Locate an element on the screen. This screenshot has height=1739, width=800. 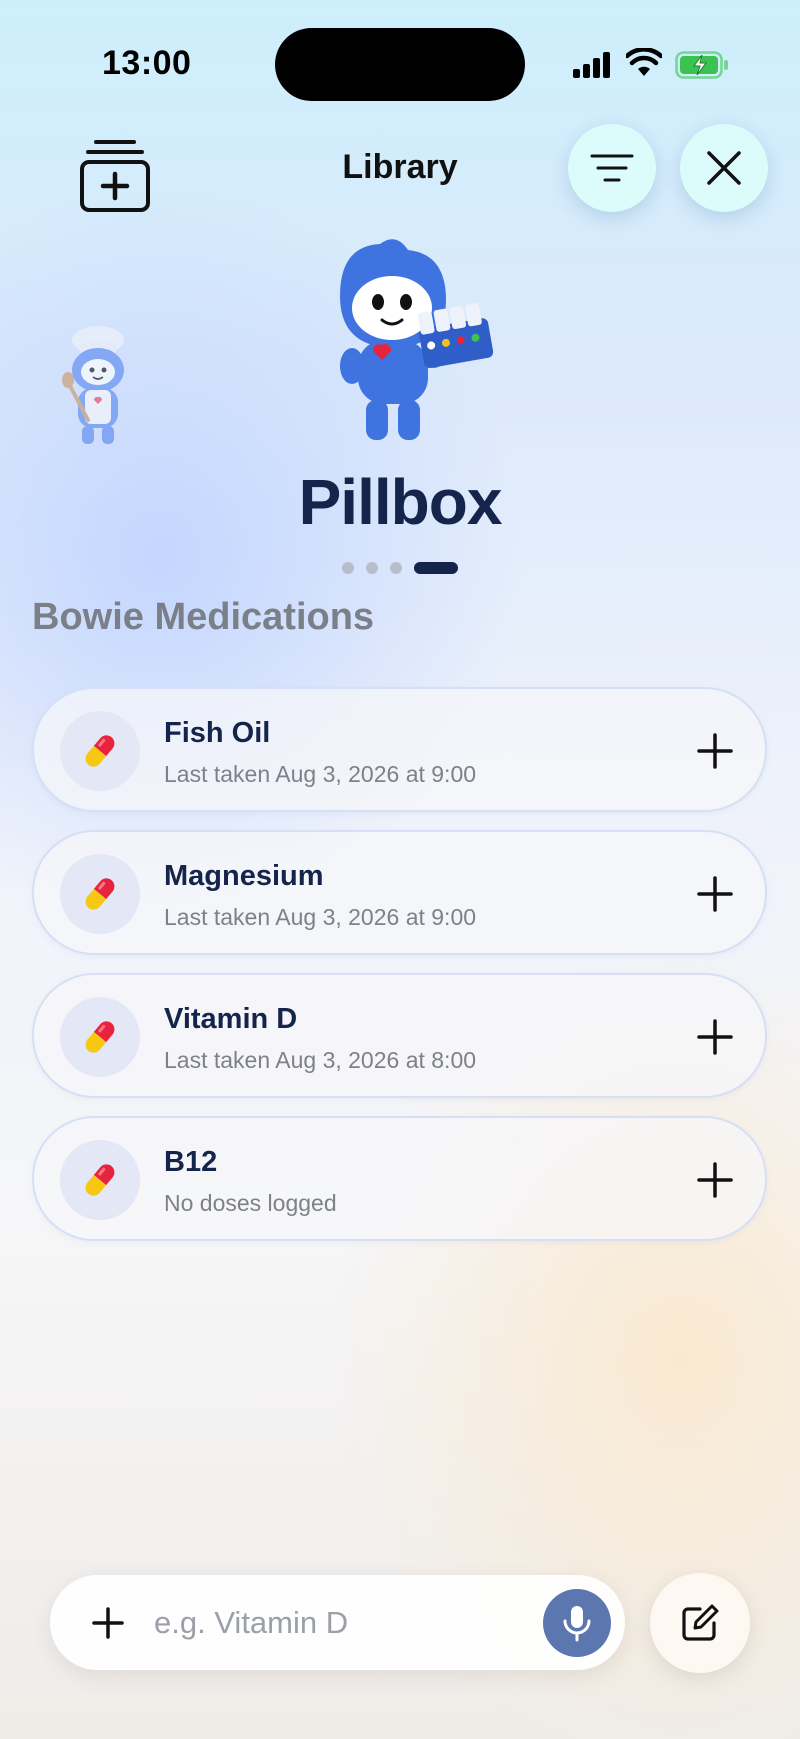
medication-card: Magnesium Last taken Aug 3, 2026 at 9:00 is located at coordinates (399, 892).